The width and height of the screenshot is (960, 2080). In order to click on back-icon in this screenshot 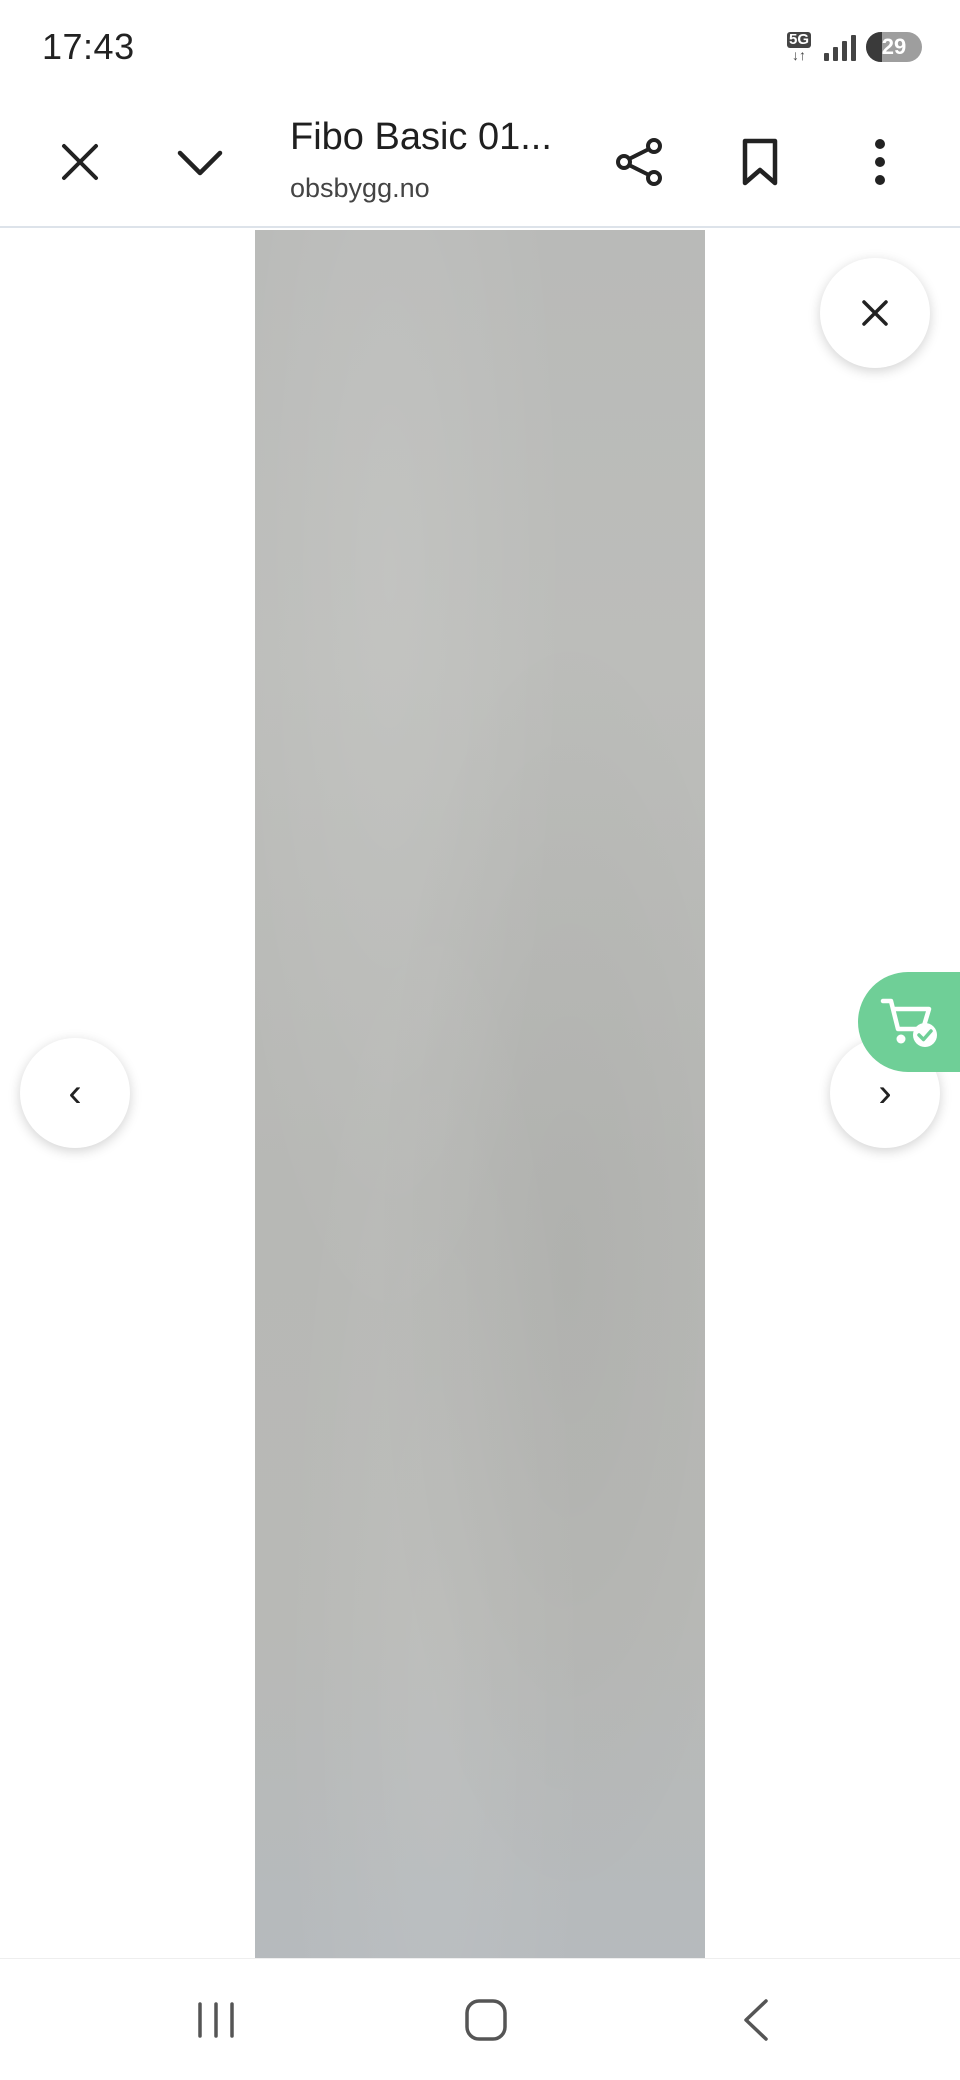, I will do `click(756, 2020)`.